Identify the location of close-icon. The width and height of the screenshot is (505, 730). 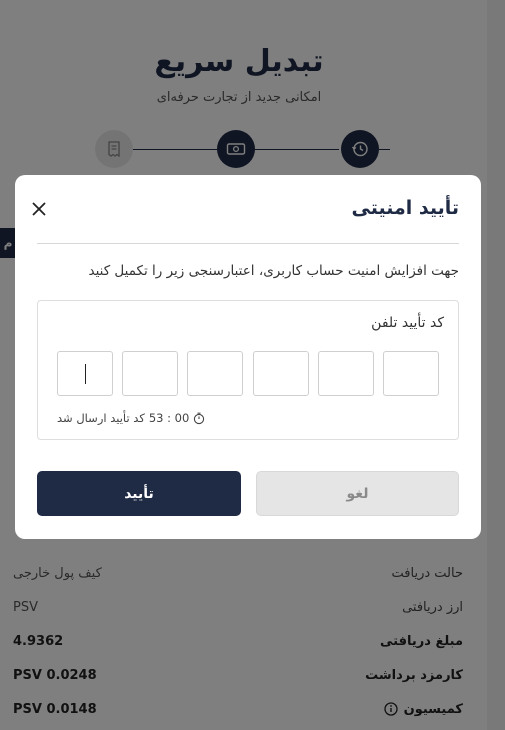
(39, 209).